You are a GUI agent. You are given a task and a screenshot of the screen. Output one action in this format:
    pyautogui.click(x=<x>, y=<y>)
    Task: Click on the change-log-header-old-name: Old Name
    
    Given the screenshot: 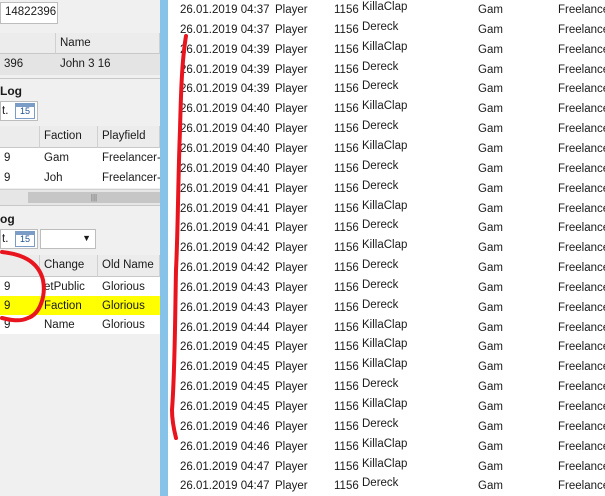 What is the action you would take?
    pyautogui.click(x=129, y=266)
    